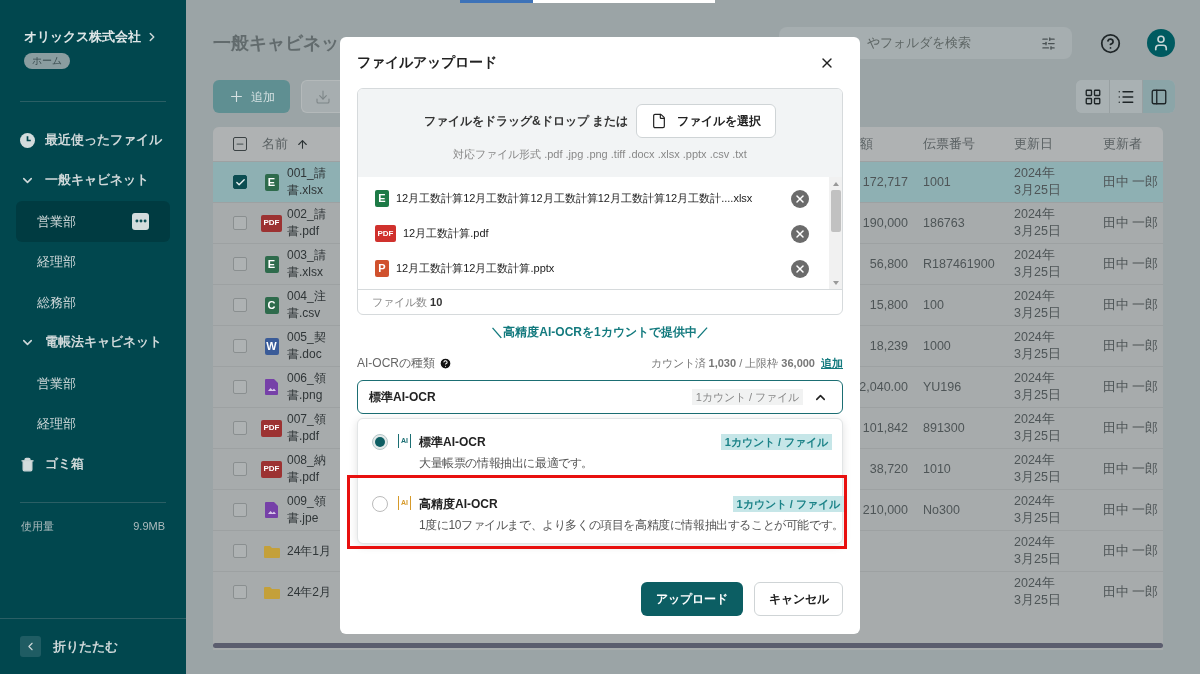  Describe the element at coordinates (885, 182) in the screenshot. I see `amount-cell-text: 172,717` at that location.